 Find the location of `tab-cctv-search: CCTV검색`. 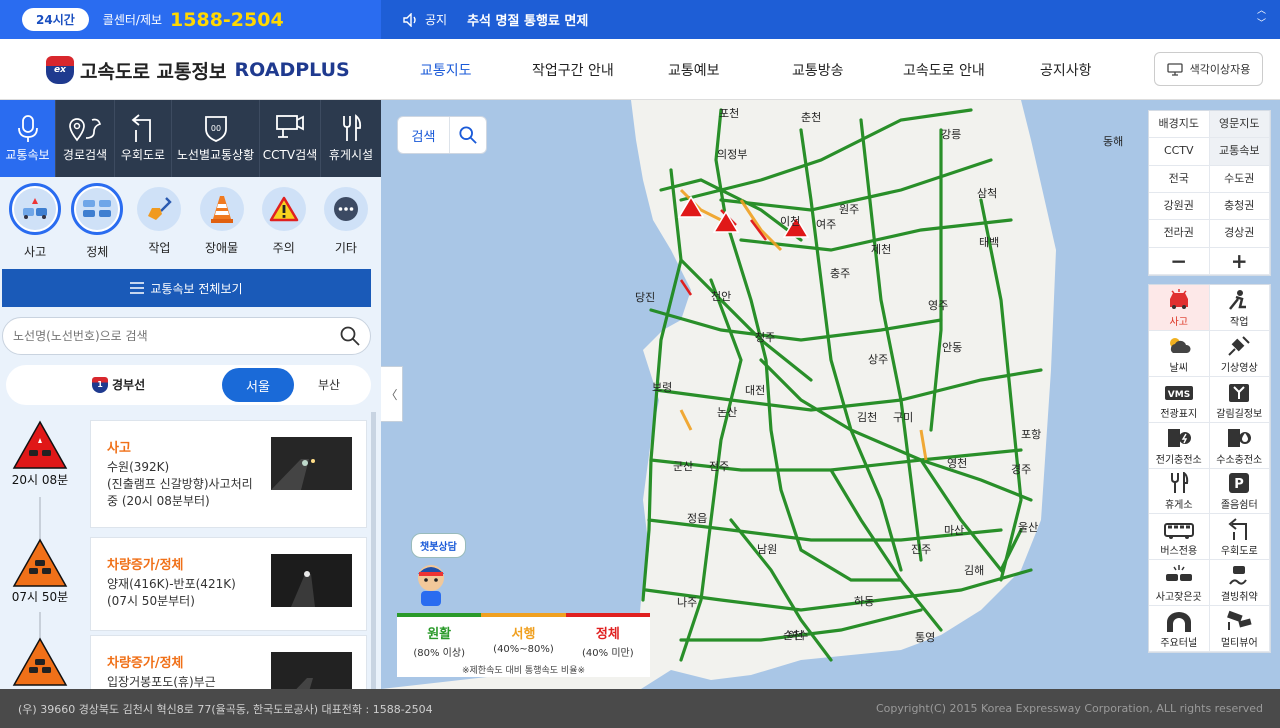

tab-cctv-search: CCTV검색 is located at coordinates (290, 138).